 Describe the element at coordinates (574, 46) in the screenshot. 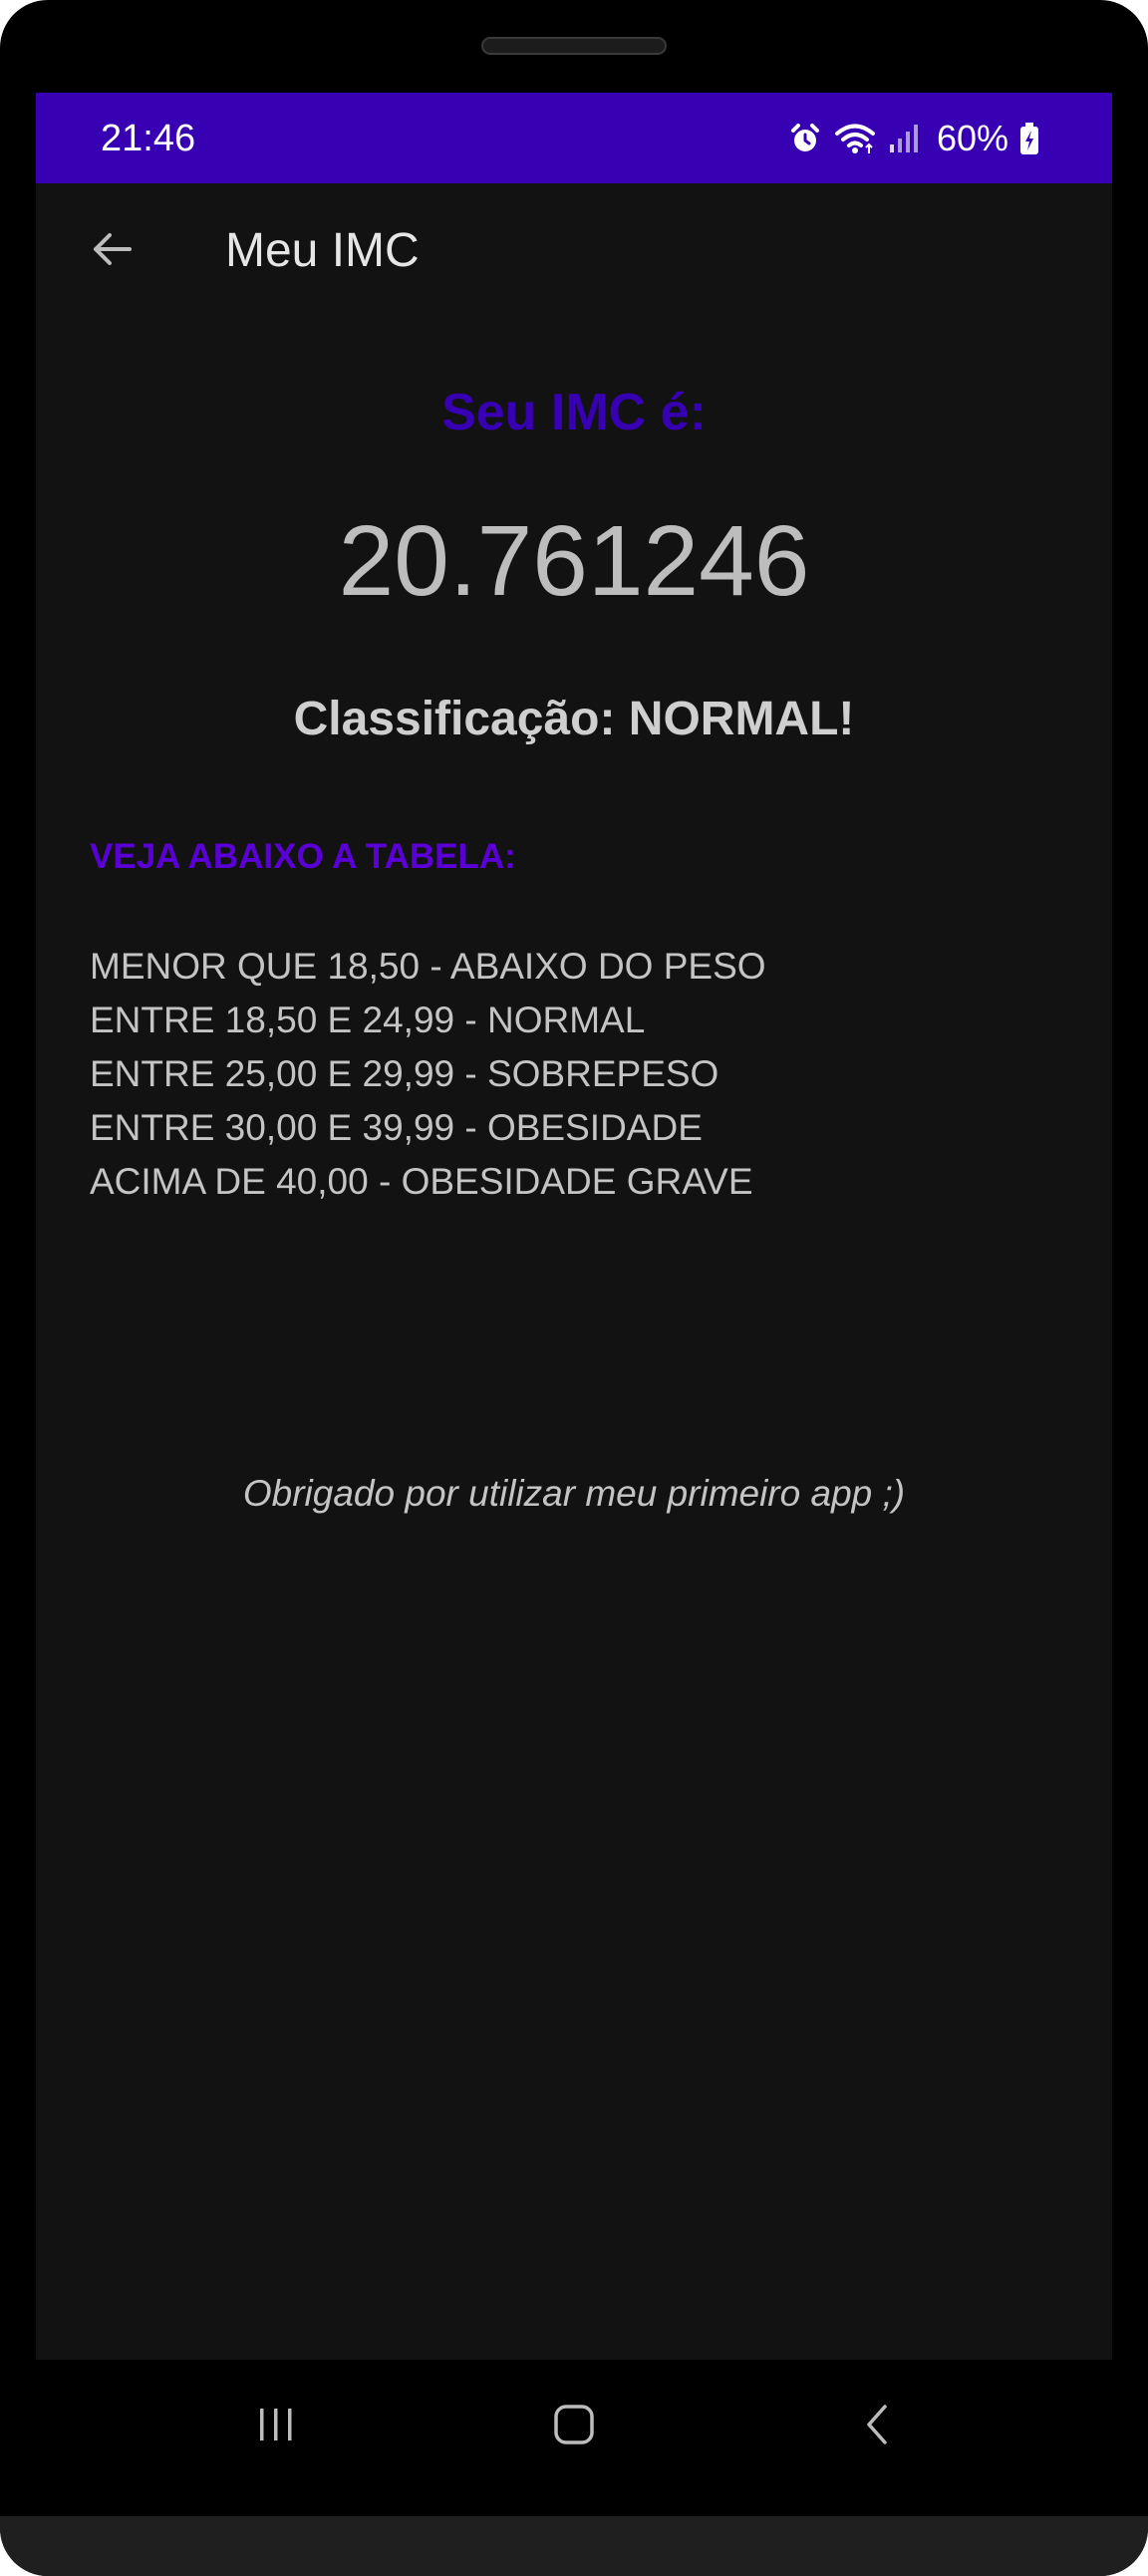

I see `earpiece-speaker` at that location.